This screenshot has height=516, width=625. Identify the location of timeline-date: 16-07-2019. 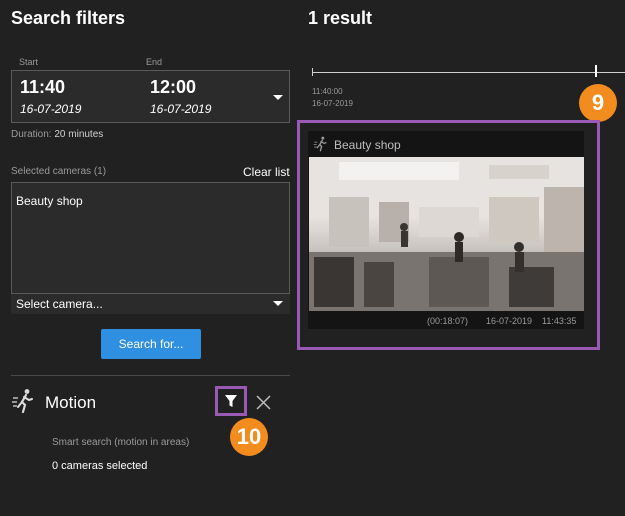
(332, 103).